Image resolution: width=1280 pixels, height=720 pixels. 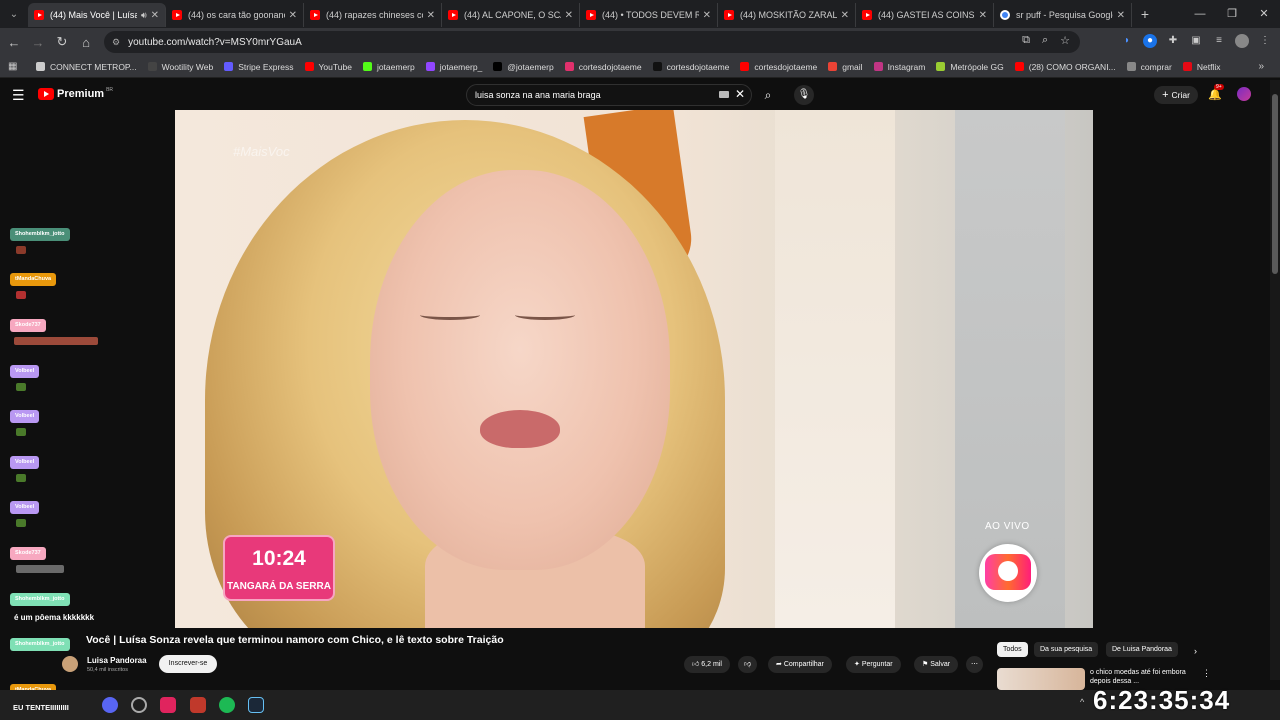 I want to click on hamburger-menu-icon: ☰, so click(x=18, y=95).